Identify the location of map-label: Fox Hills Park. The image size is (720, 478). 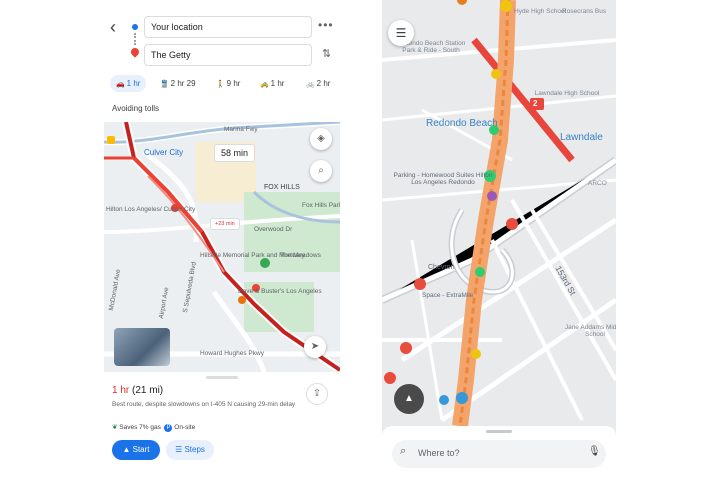
(321, 205).